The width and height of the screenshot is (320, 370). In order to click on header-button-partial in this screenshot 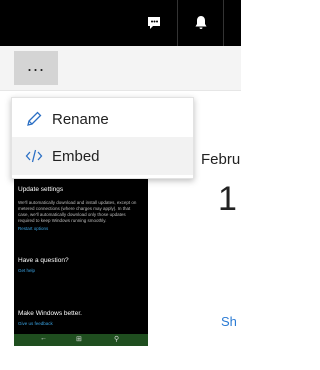, I will do `click(232, 23)`.